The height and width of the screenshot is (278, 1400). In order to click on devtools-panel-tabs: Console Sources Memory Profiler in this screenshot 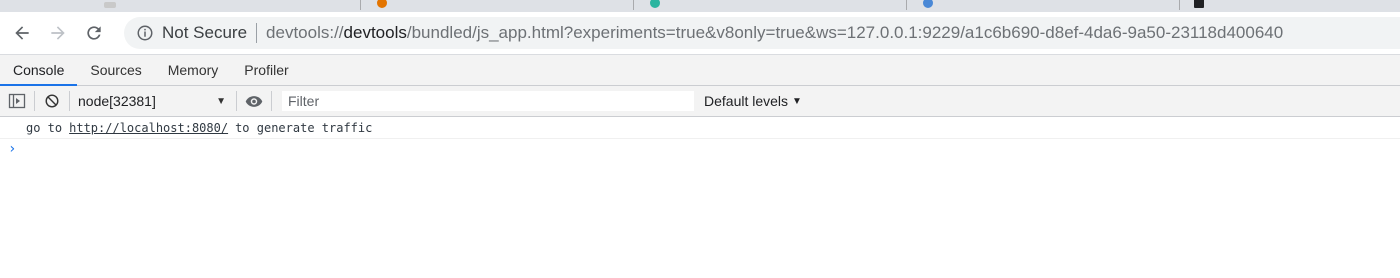, I will do `click(700, 70)`.